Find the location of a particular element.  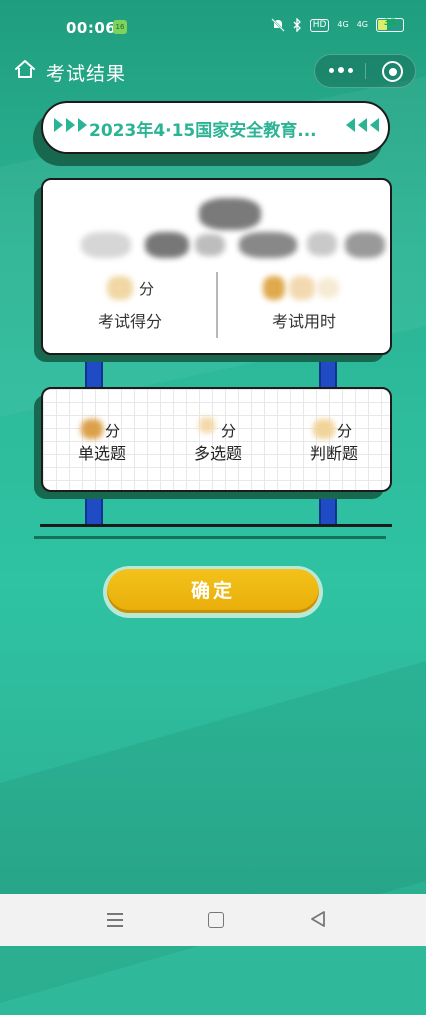

capsule-divider is located at coordinates (365, 71).